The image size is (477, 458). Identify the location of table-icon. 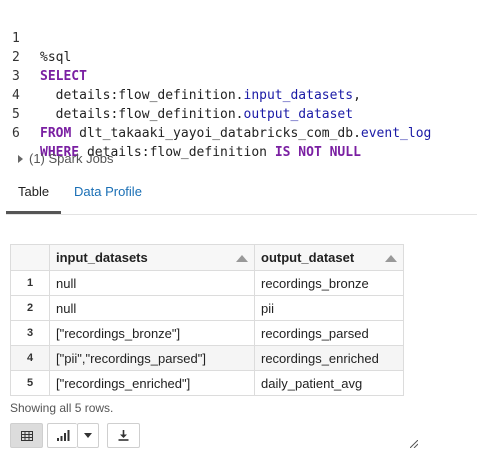
(26, 435).